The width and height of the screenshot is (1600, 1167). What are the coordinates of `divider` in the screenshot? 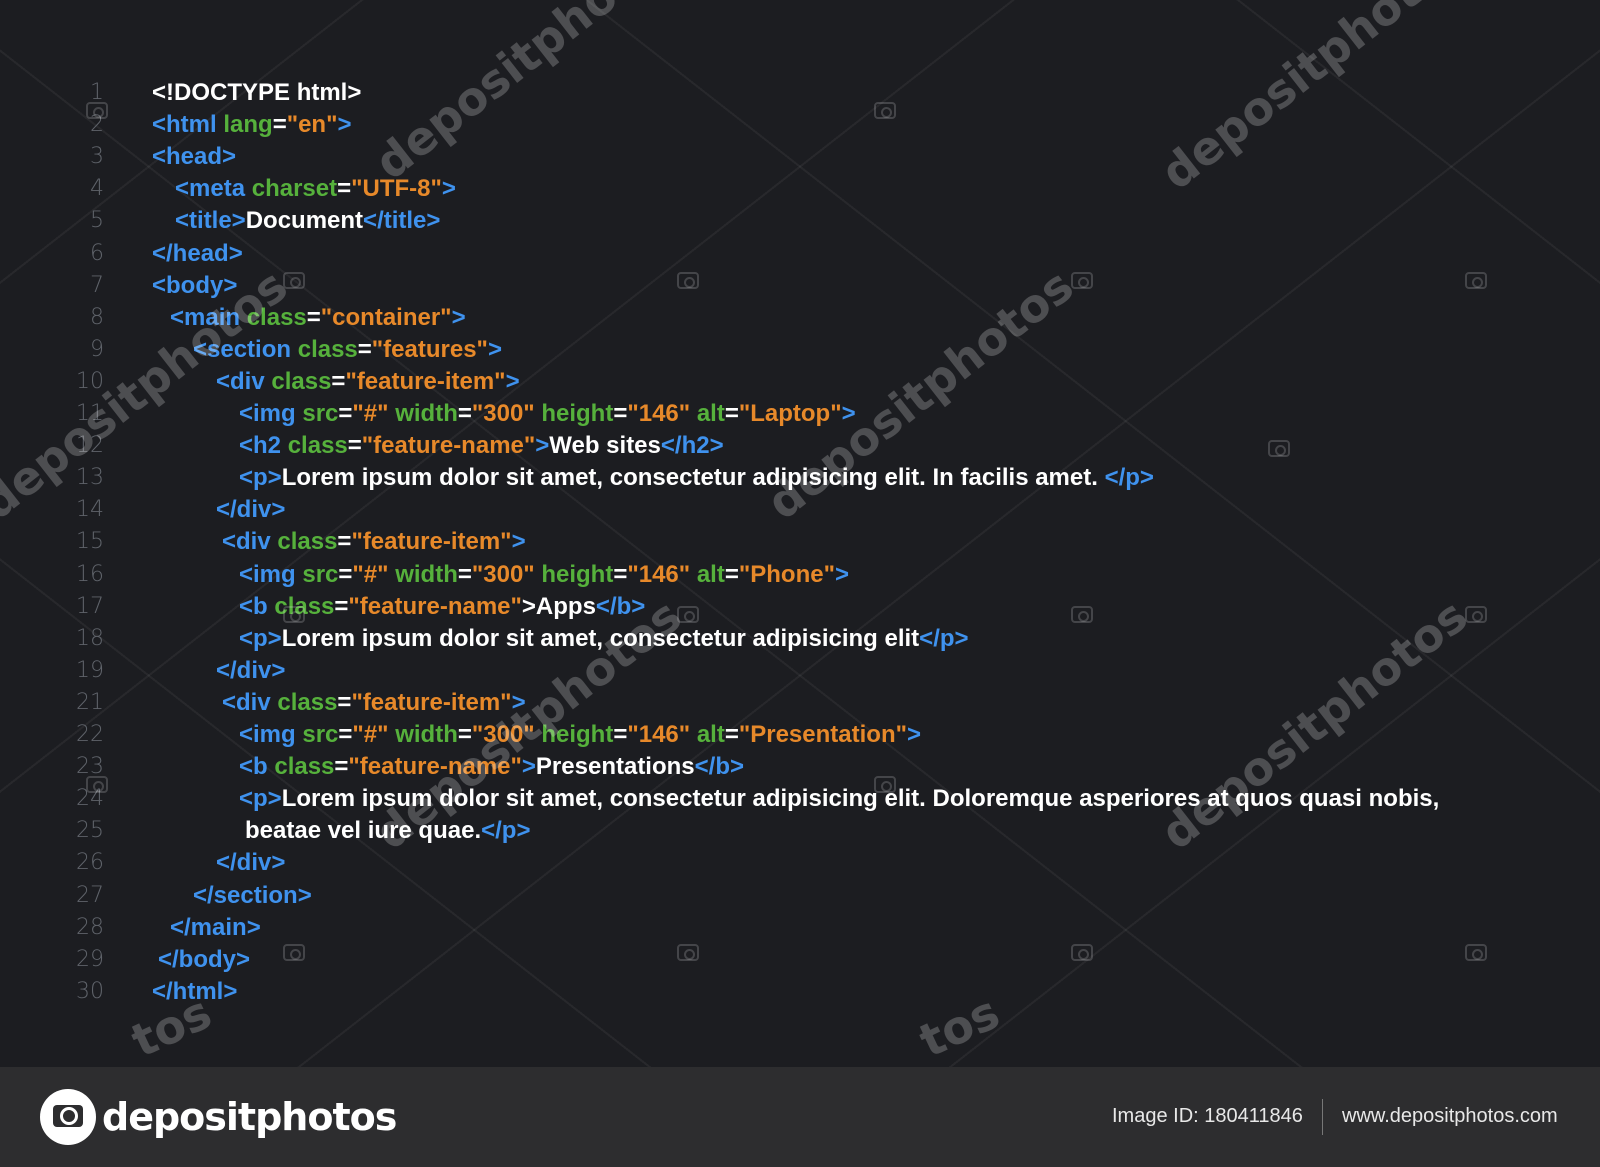 It's located at (1322, 1117).